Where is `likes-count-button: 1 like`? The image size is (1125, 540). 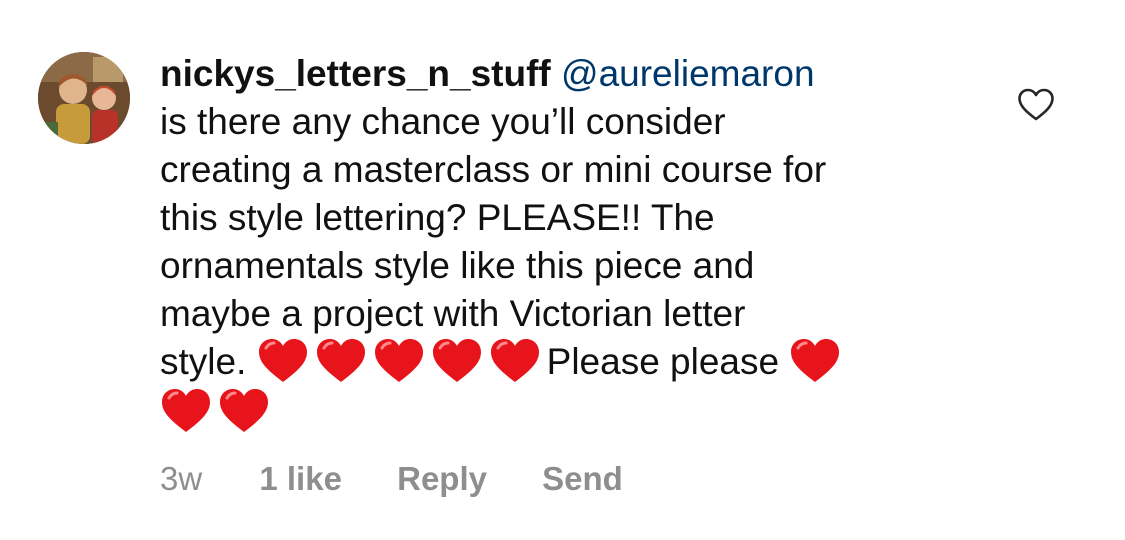
likes-count-button: 1 like is located at coordinates (300, 479).